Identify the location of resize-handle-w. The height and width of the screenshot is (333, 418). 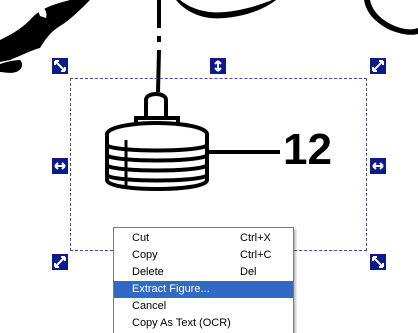
(60, 166).